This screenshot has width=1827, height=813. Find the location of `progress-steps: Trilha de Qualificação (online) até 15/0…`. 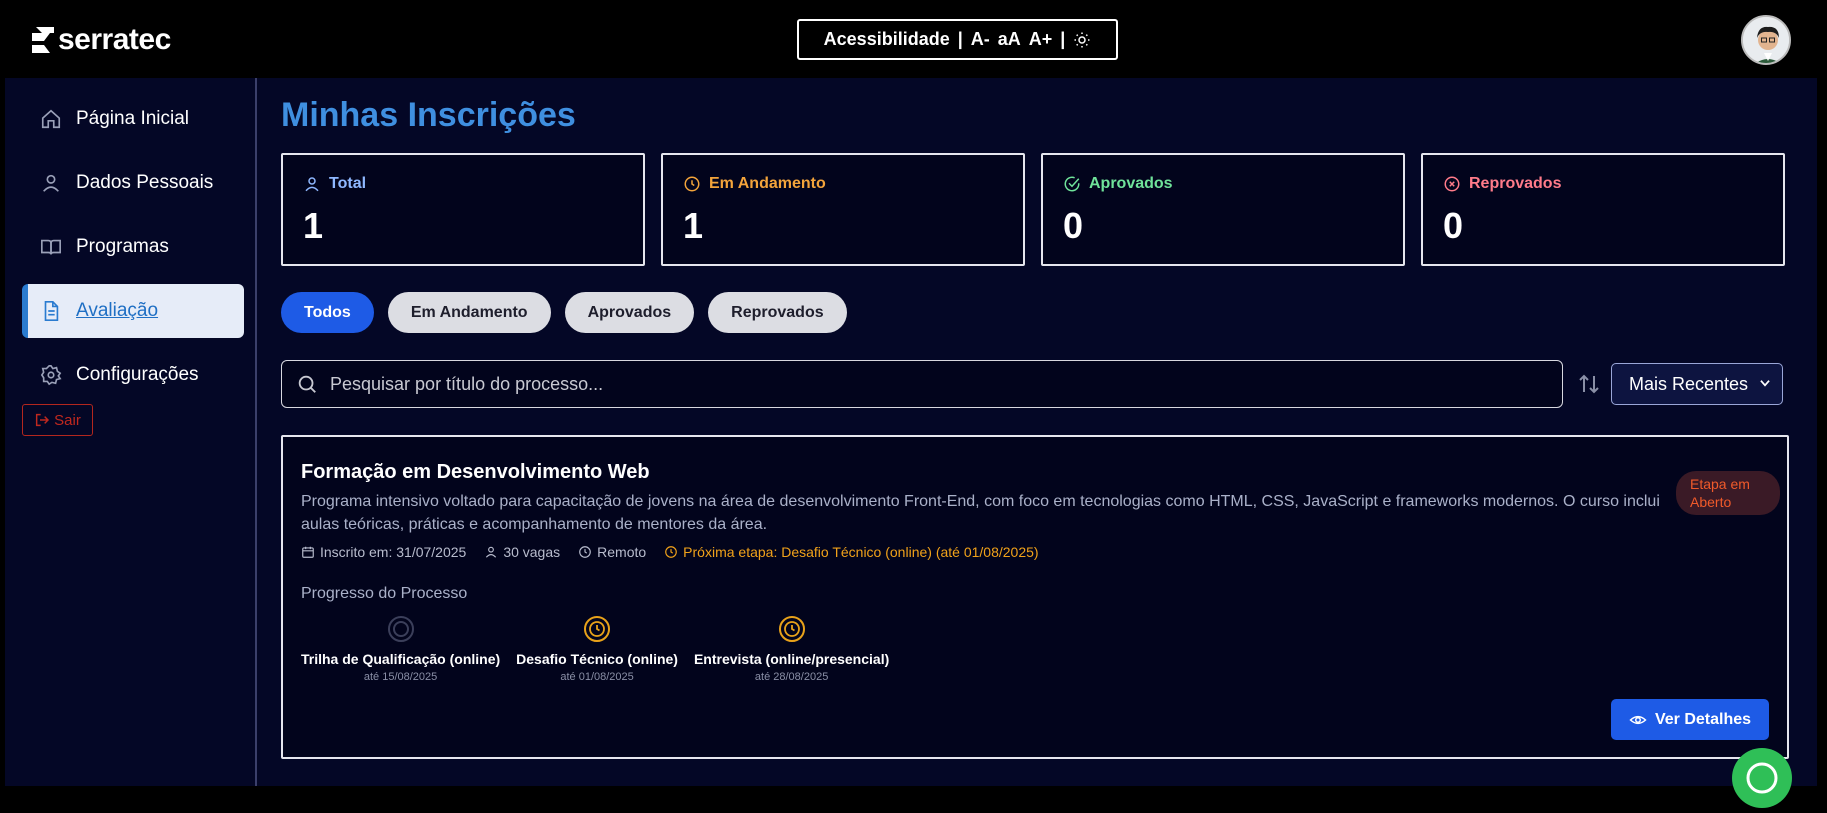

progress-steps: Trilha de Qualificação (online) até 15/0… is located at coordinates (595, 649).